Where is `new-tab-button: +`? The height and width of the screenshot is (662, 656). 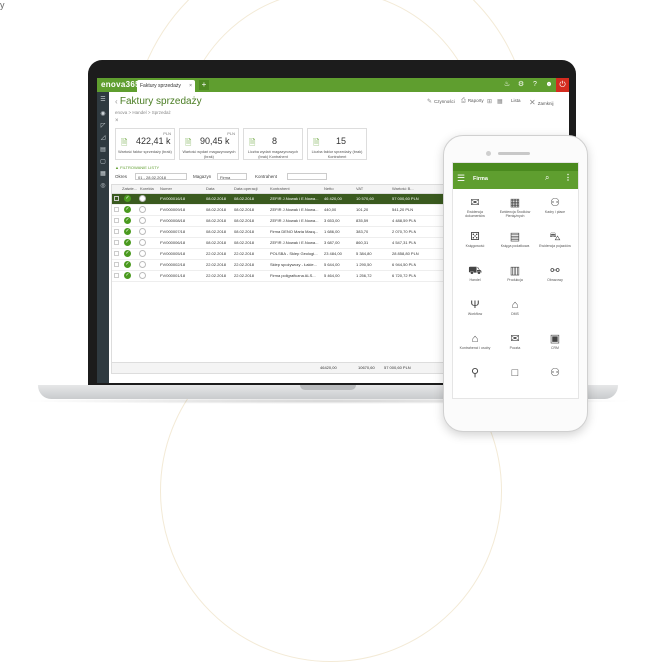
new-tab-button: + is located at coordinates (204, 85).